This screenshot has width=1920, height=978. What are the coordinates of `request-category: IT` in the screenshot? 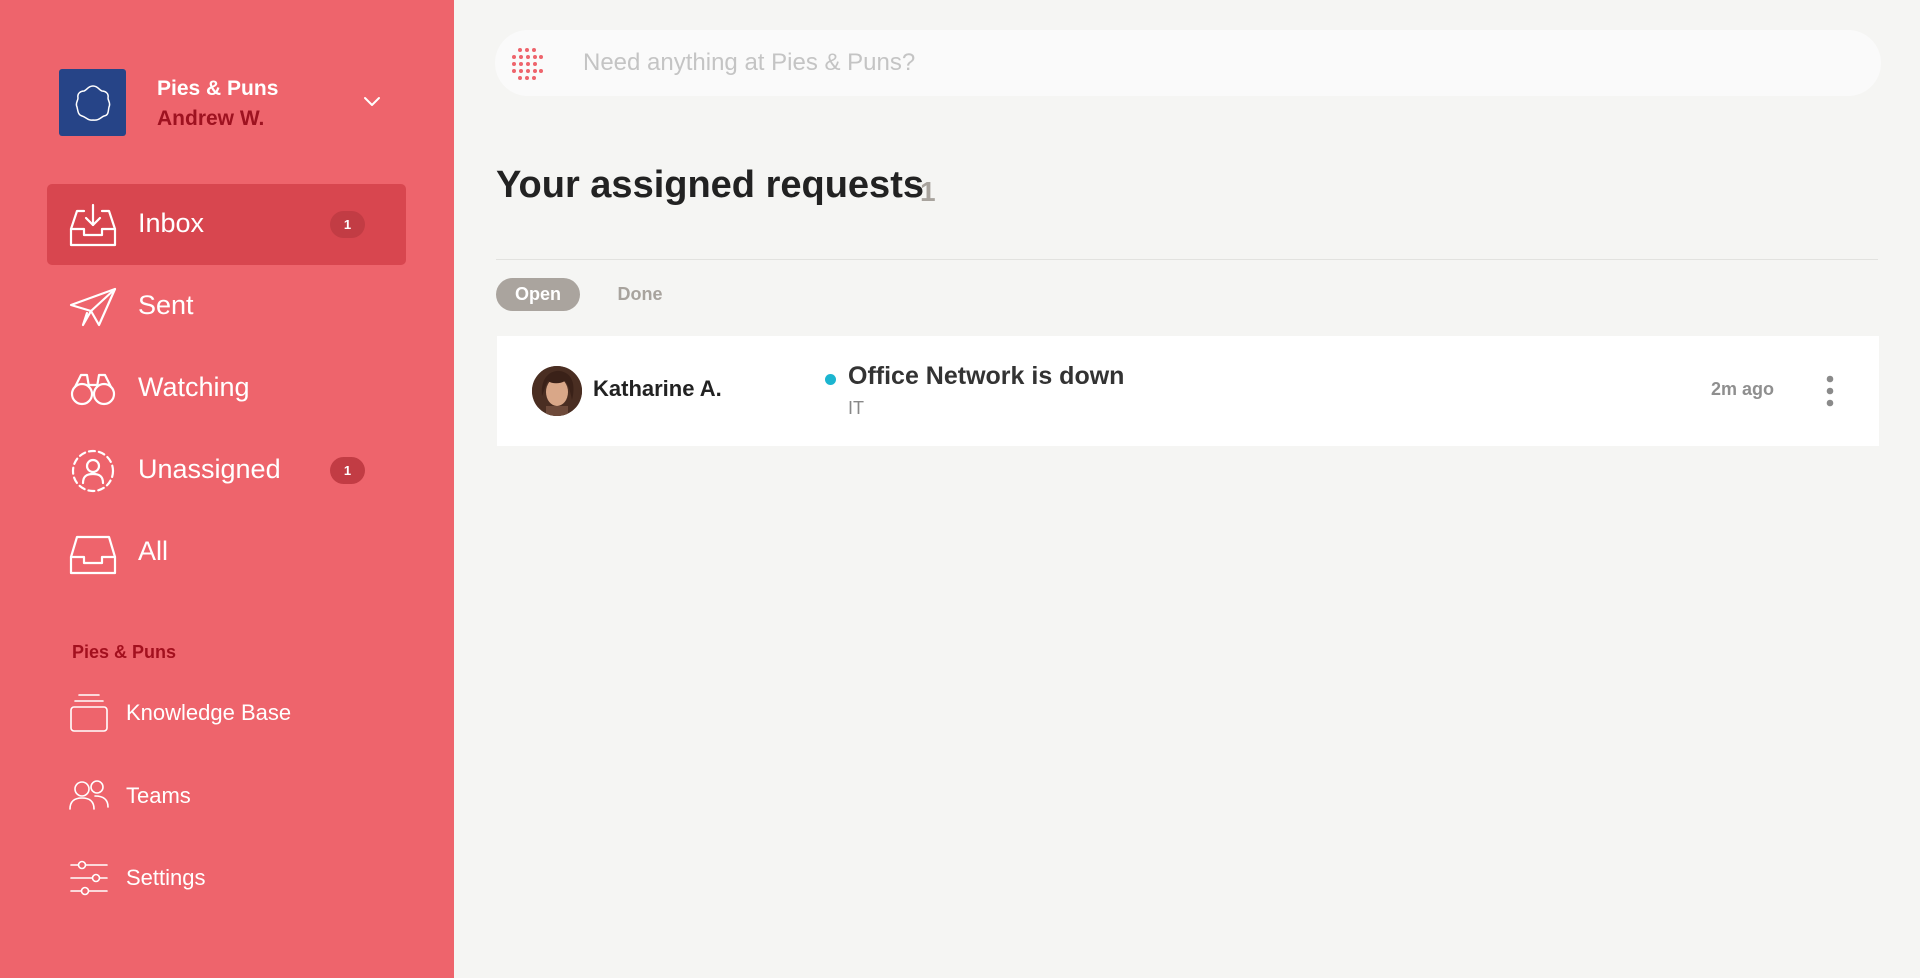 It's located at (856, 408).